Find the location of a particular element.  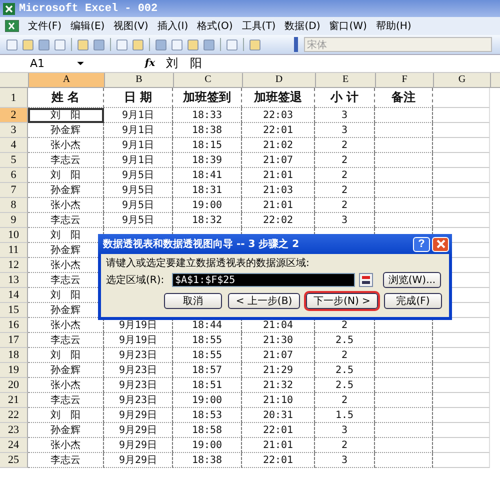

column-header: B is located at coordinates (139, 80).